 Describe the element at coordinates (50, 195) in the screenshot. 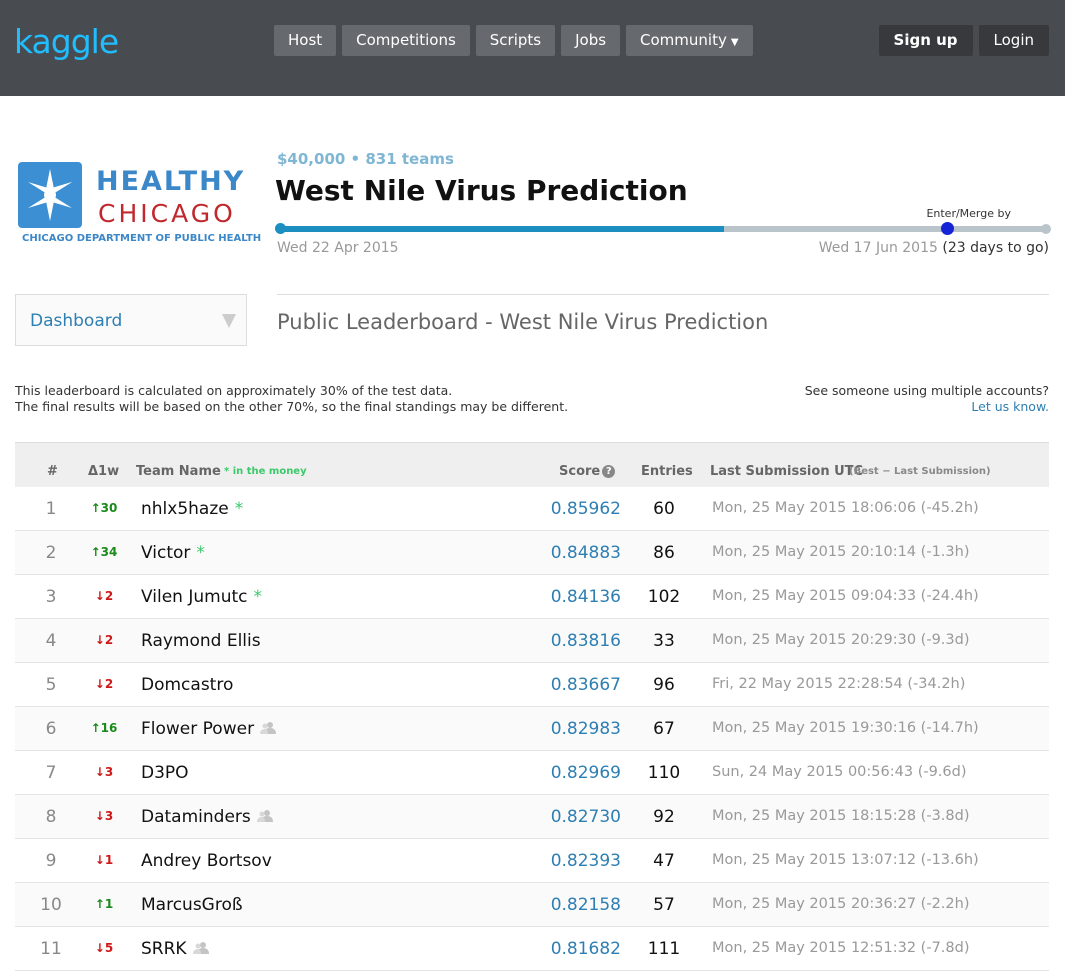

I see `star-icon` at that location.